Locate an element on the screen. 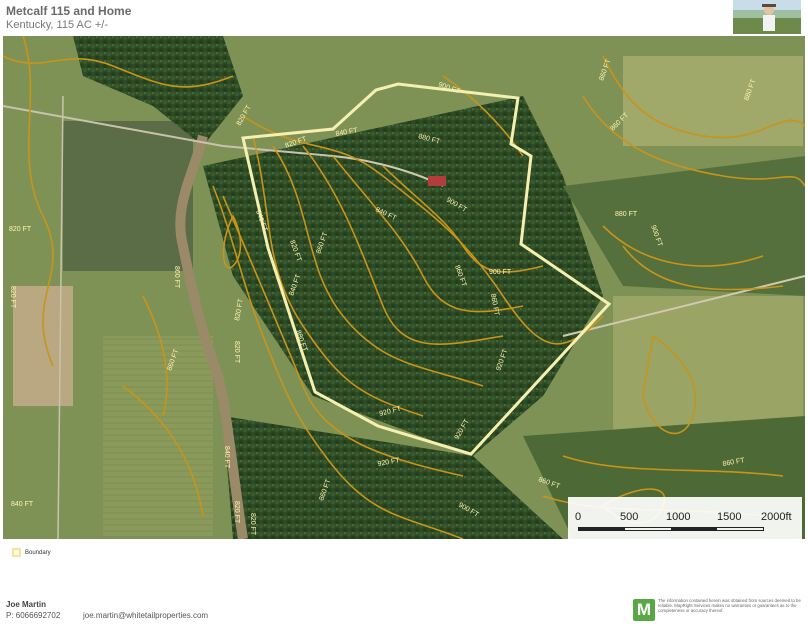 The height and width of the screenshot is (624, 808). field-bare is located at coordinates (43, 346).